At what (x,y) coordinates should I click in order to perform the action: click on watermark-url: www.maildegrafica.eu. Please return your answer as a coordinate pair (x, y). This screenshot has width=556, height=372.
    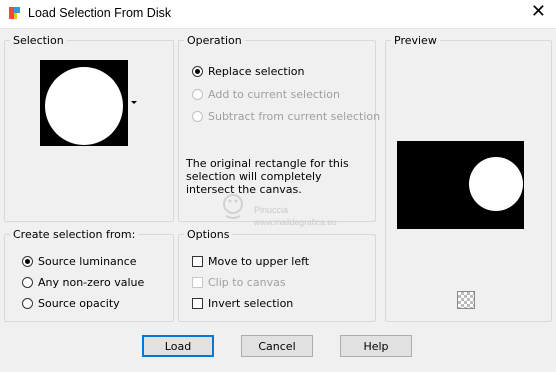
    Looking at the image, I should click on (295, 222).